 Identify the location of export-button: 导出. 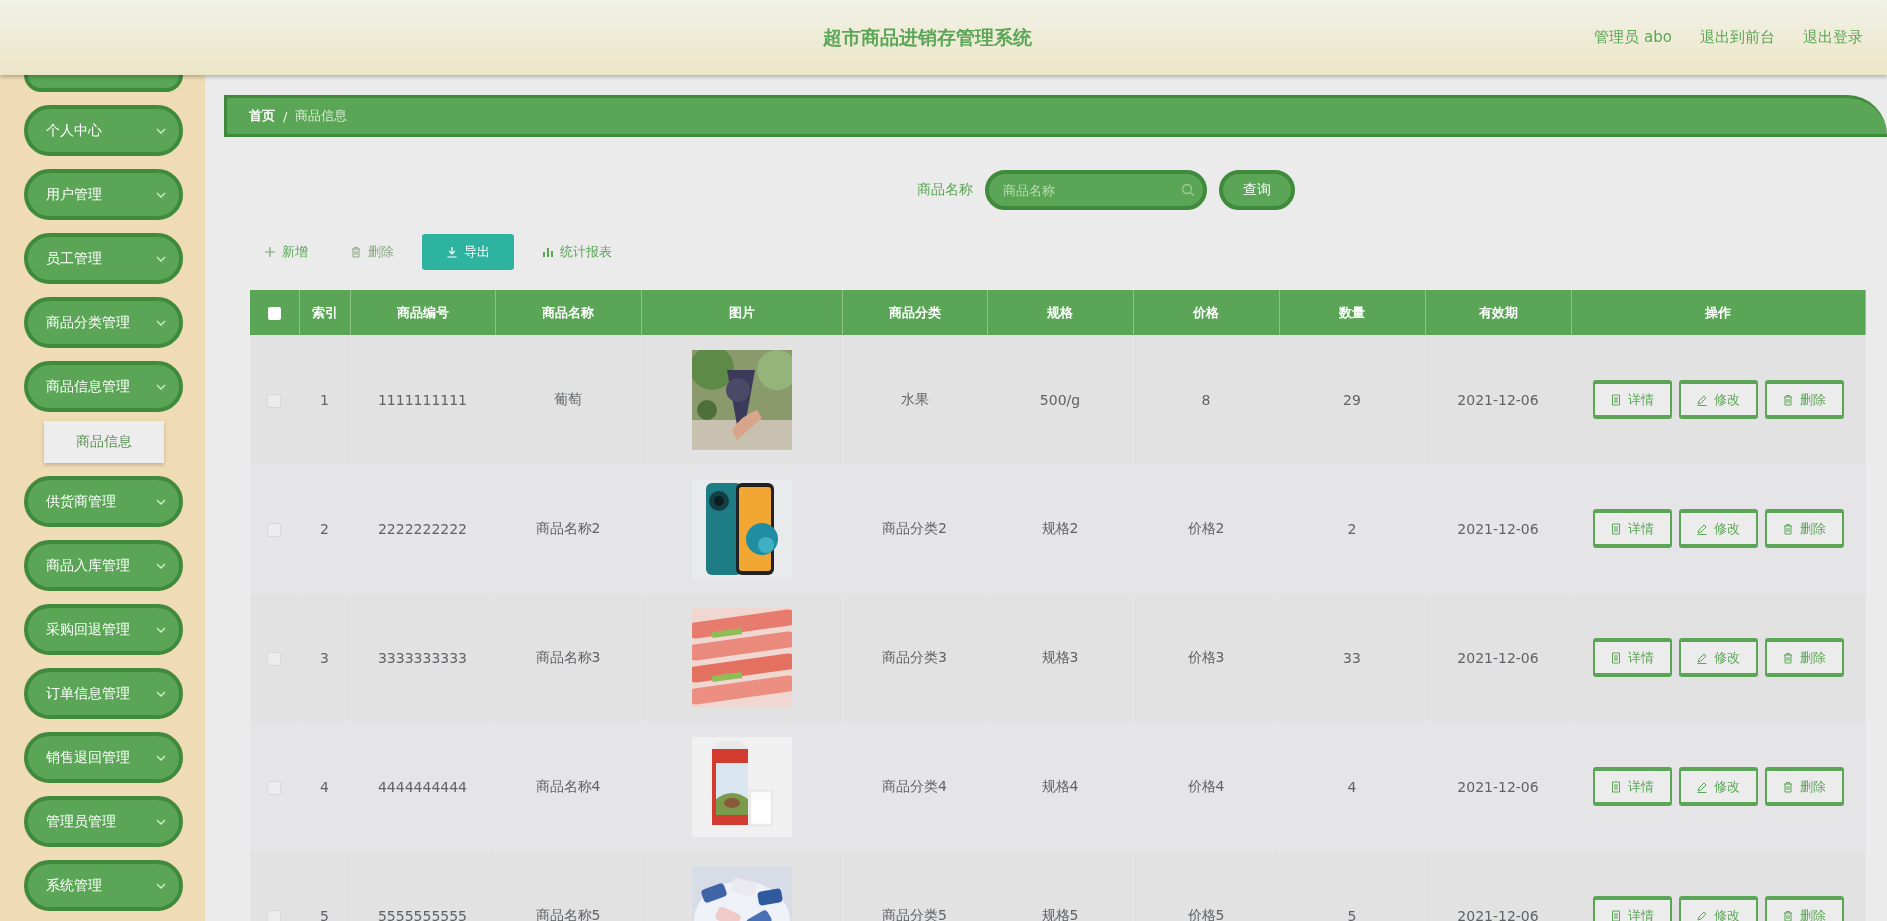
(468, 252).